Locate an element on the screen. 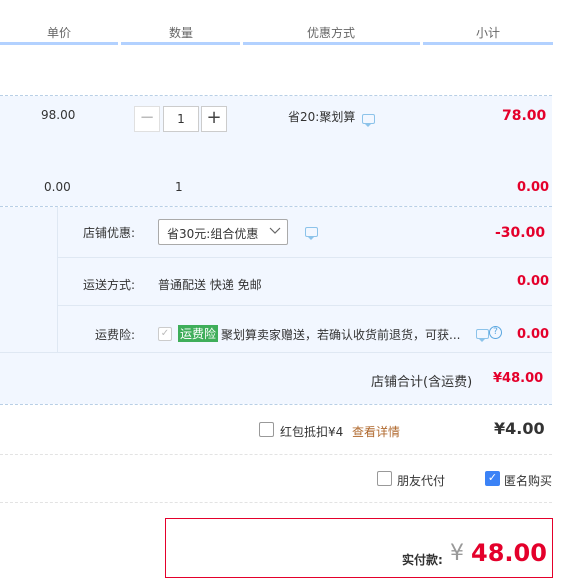 The height and width of the screenshot is (578, 577). anonymous-label: 匿名购买 is located at coordinates (528, 481).